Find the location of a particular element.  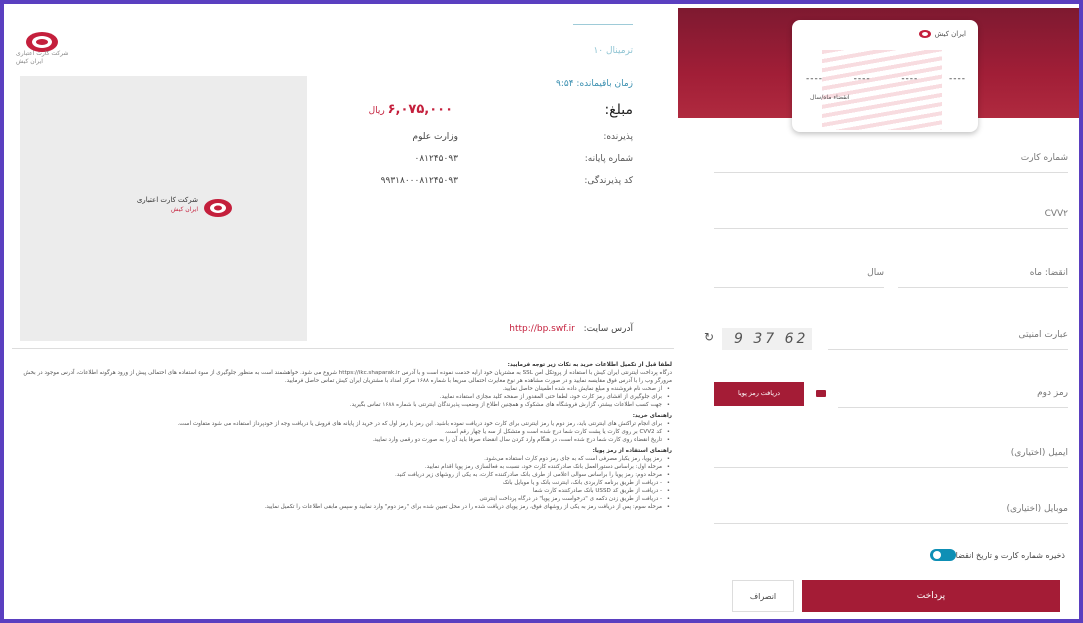

terminal-value: ۰۸۱۲۴۵۰۹۳ is located at coordinates (436, 159).